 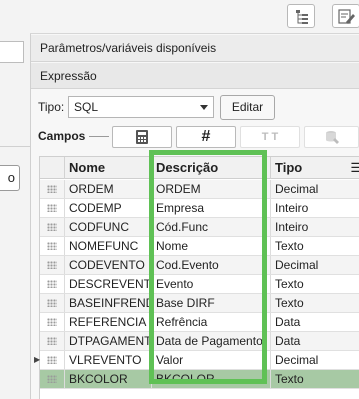 What do you see at coordinates (12, 52) in the screenshot?
I see `left-input-field` at bounding box center [12, 52].